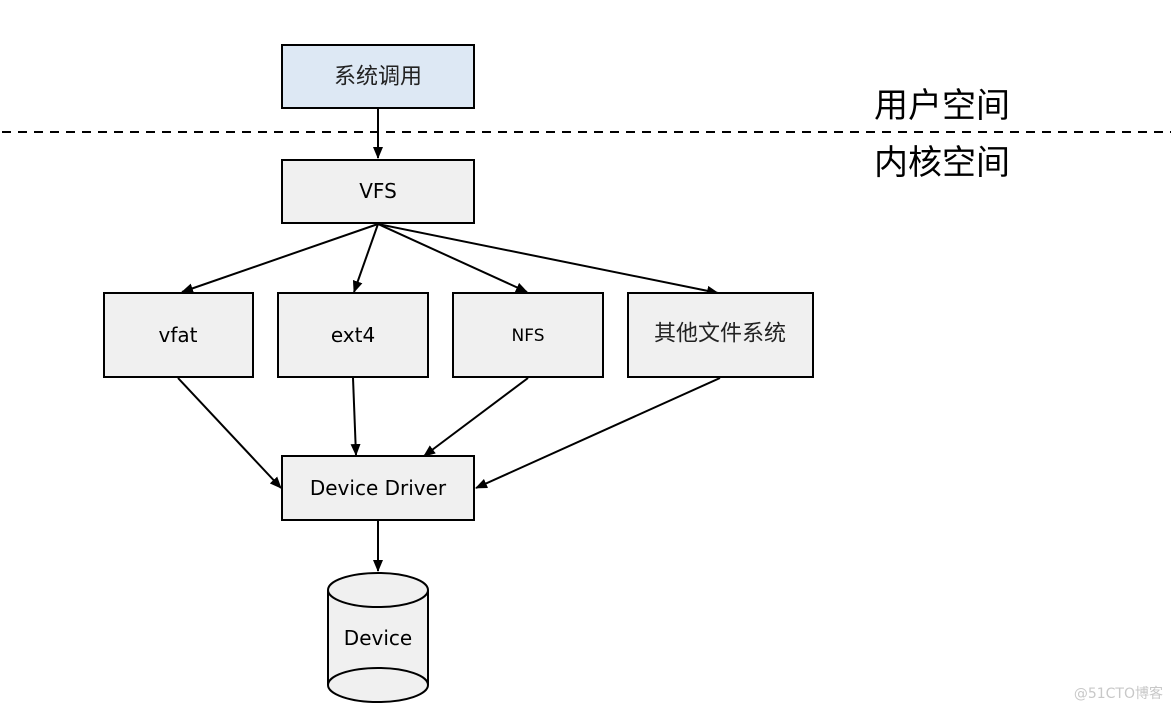  What do you see at coordinates (452, 258) in the screenshot?
I see `edge-vfs-to-nfs` at bounding box center [452, 258].